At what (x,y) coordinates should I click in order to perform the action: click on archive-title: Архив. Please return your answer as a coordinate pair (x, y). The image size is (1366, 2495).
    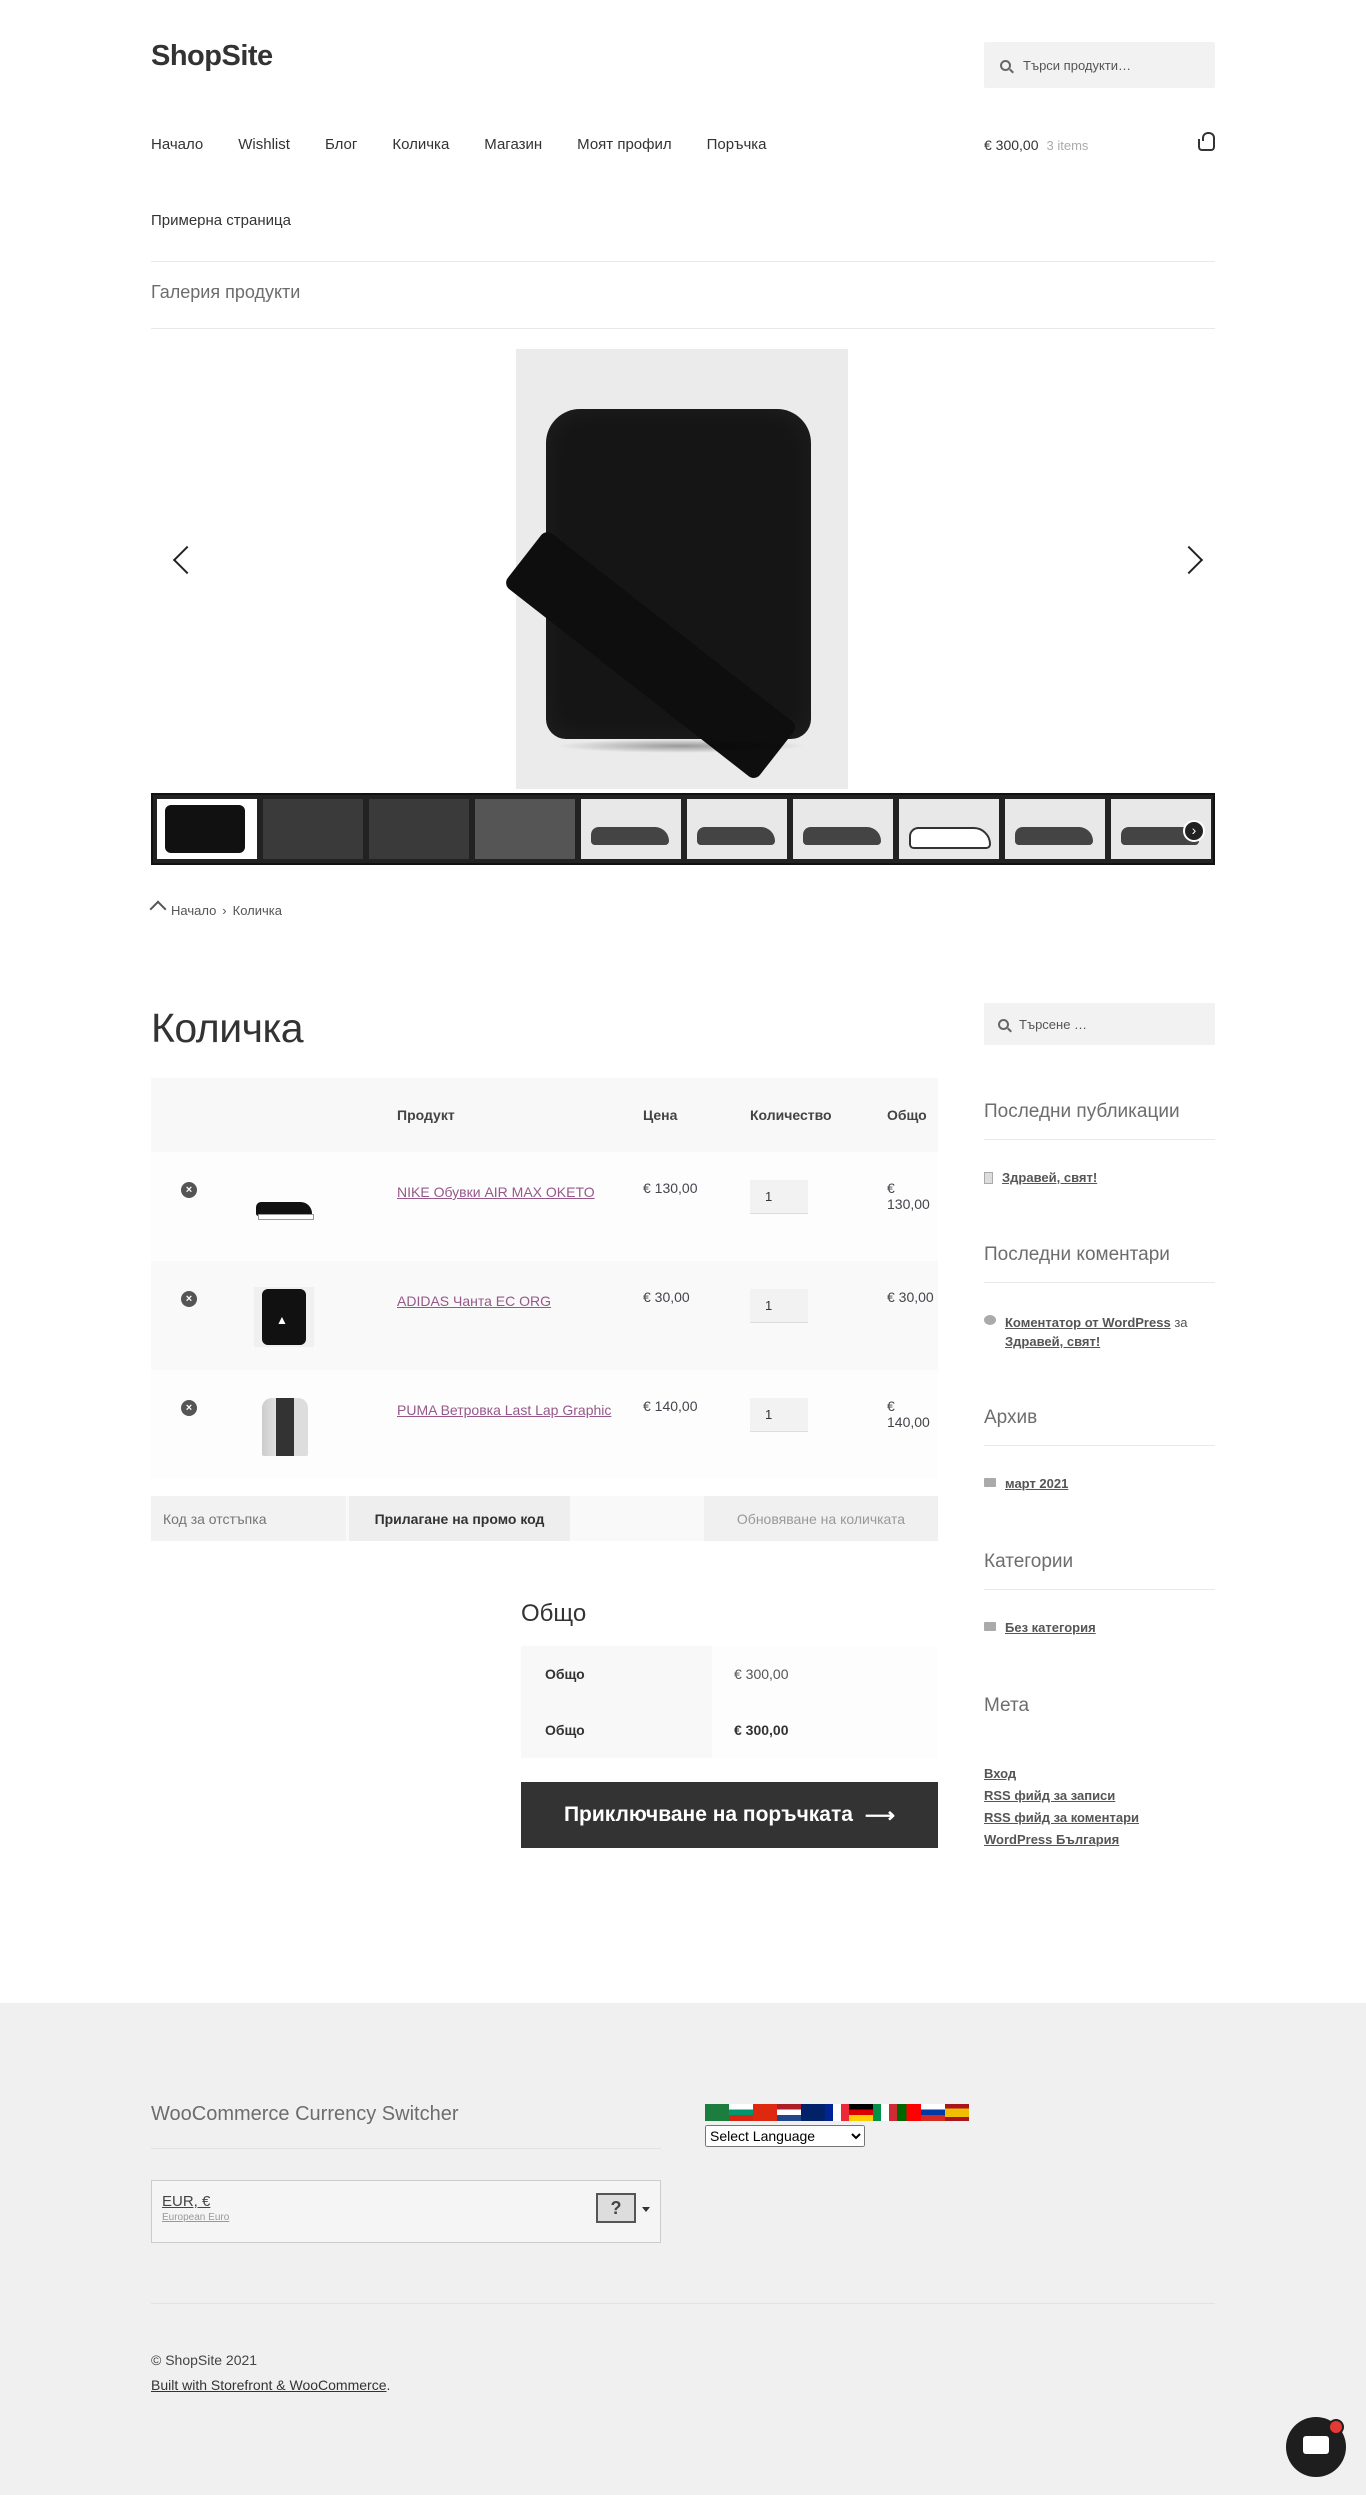
    Looking at the image, I should click on (1099, 1426).